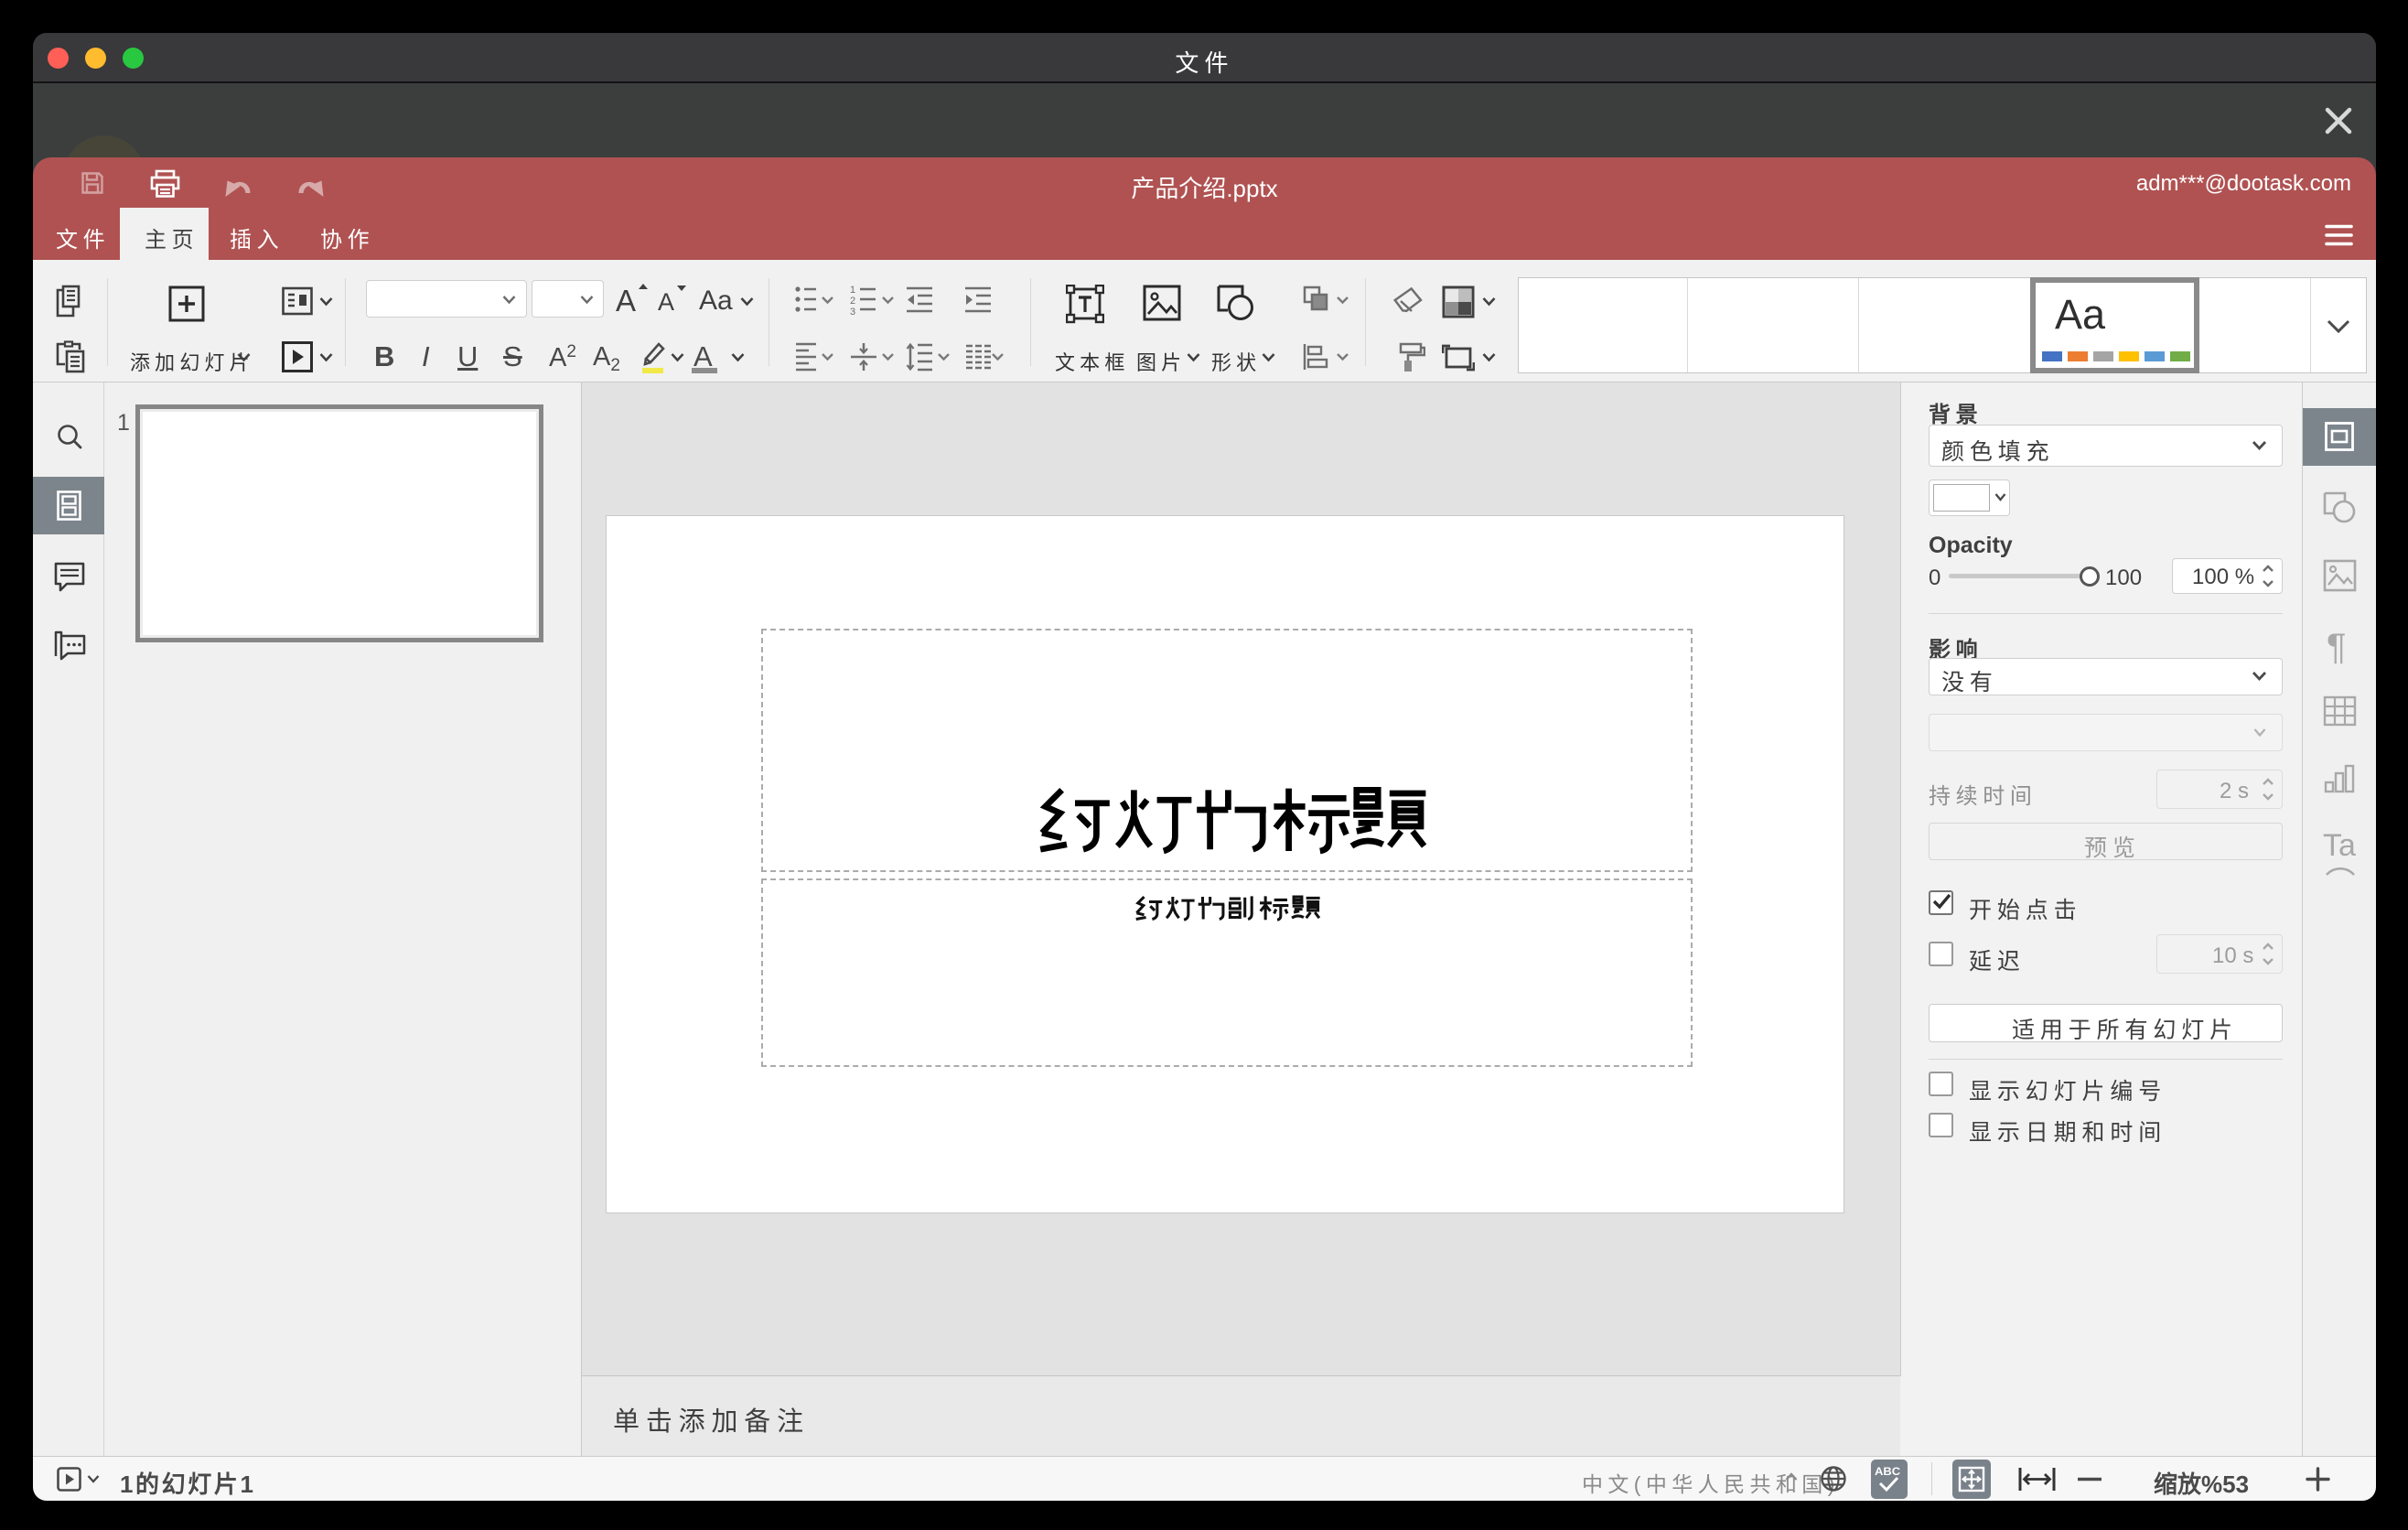 The height and width of the screenshot is (1530, 2408). What do you see at coordinates (852, 311) in the screenshot?
I see `svg-text: 3` at bounding box center [852, 311].